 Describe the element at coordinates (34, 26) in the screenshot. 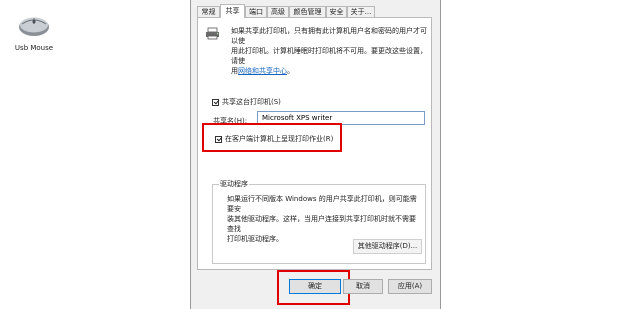

I see `usb-mouse-icon` at that location.